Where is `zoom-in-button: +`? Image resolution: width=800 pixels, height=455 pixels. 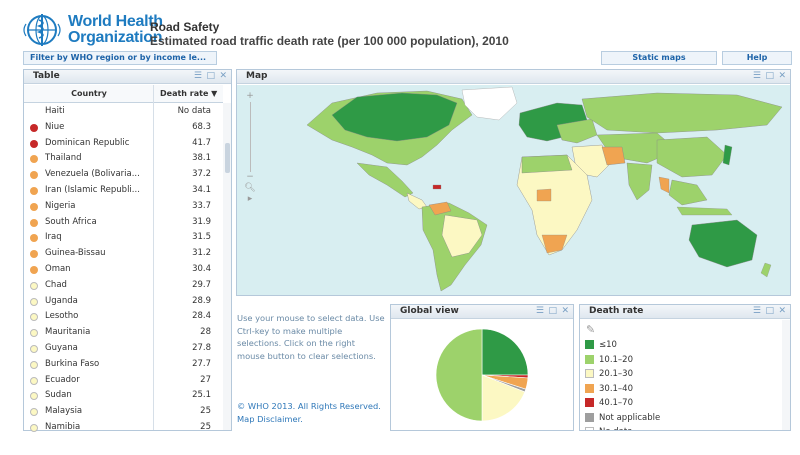
zoom-in-button: + is located at coordinates (250, 96).